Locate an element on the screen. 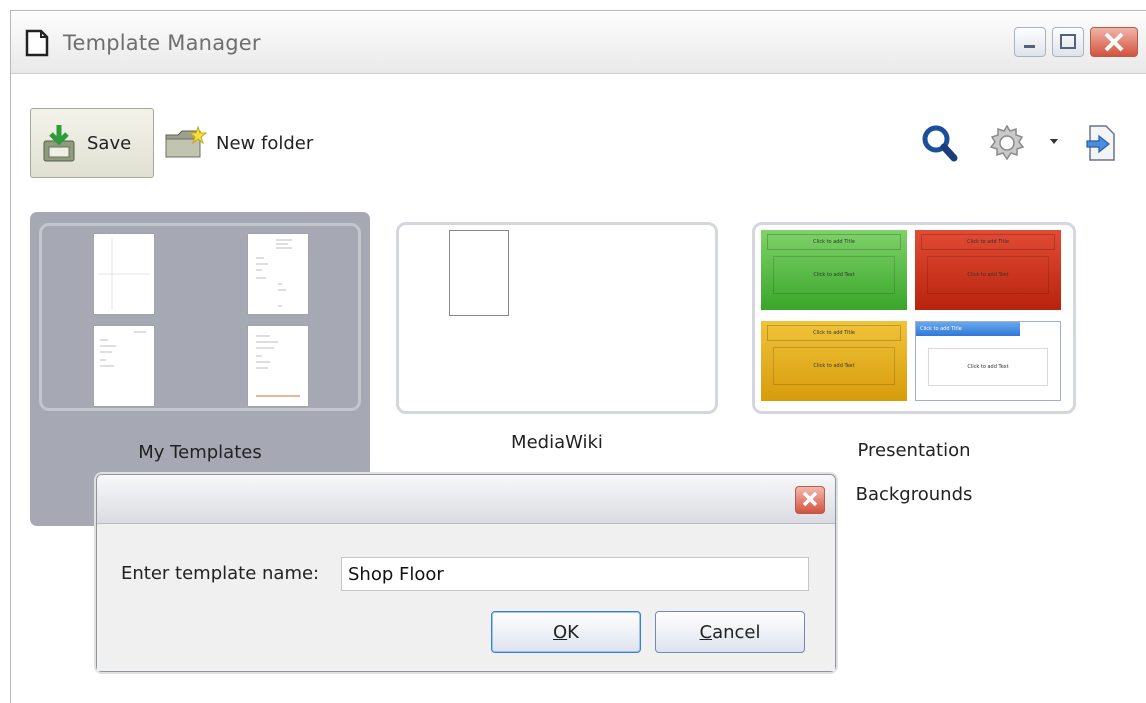 The width and height of the screenshot is (1146, 703). settings-dropdown-arrow is located at coordinates (1054, 141).